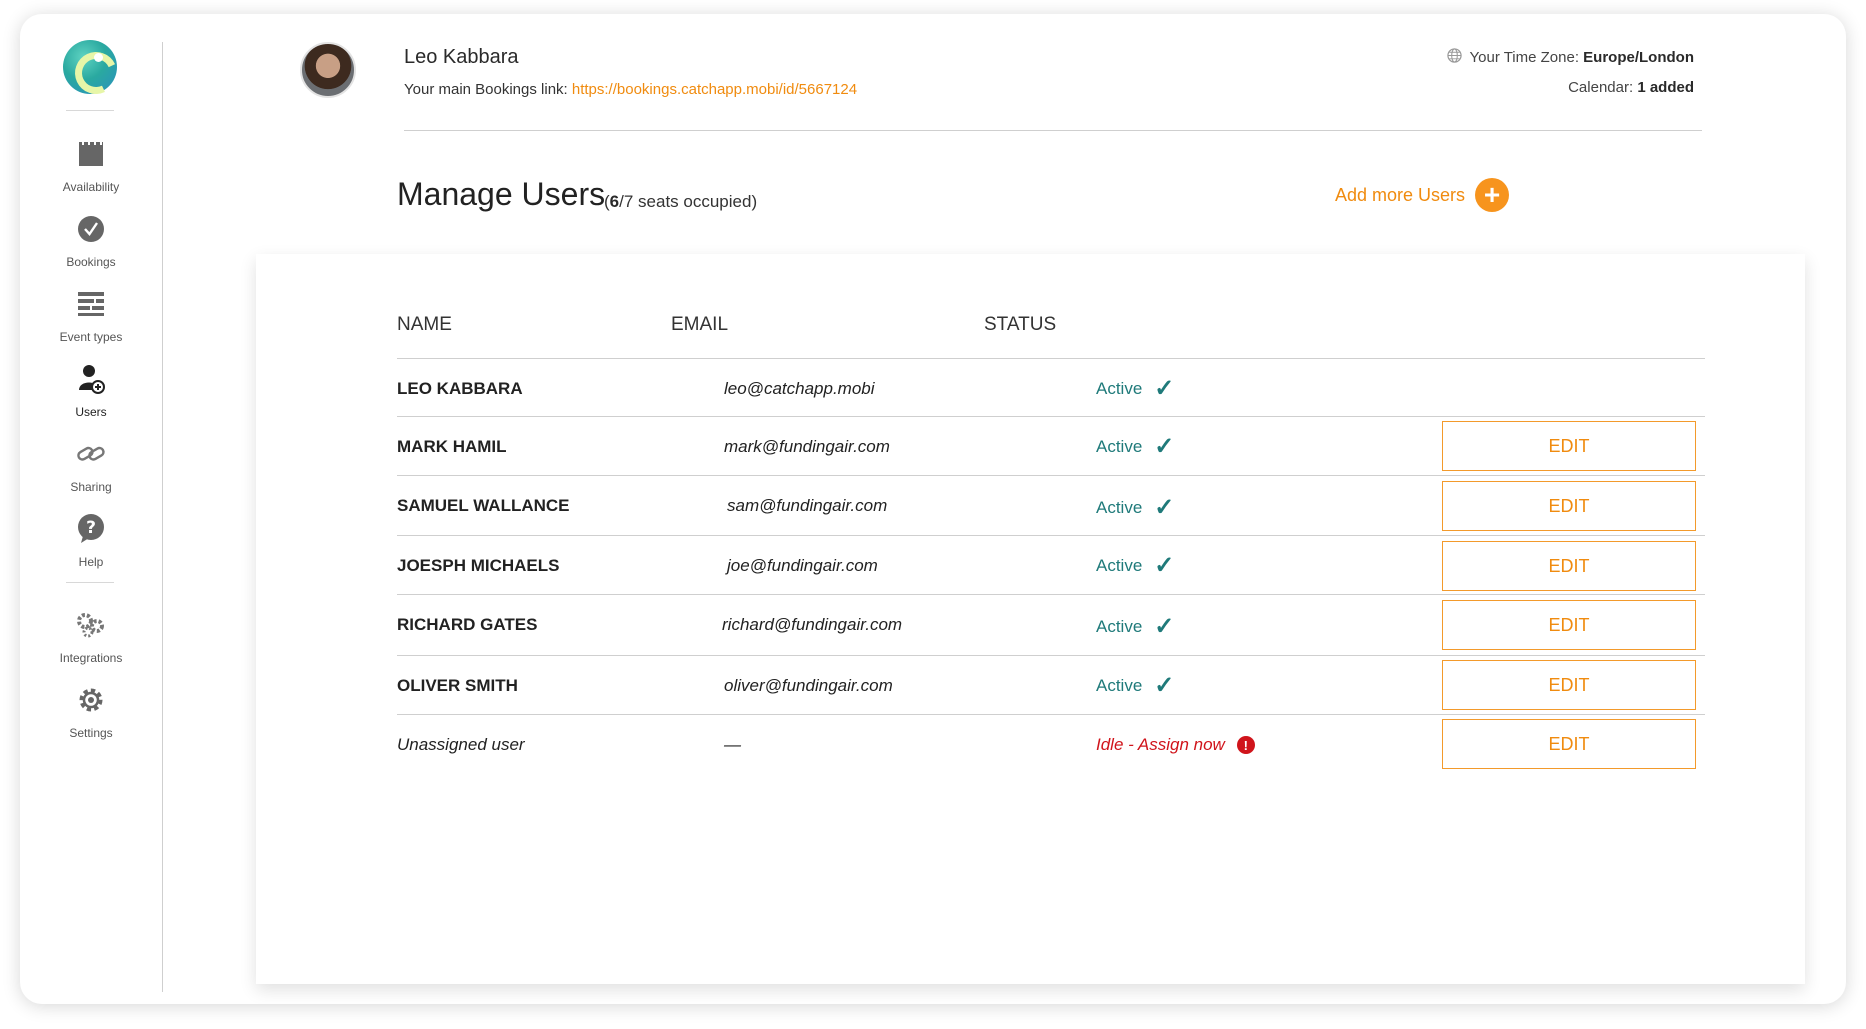 This screenshot has width=1866, height=1029. What do you see at coordinates (91, 304) in the screenshot?
I see `list-icon` at bounding box center [91, 304].